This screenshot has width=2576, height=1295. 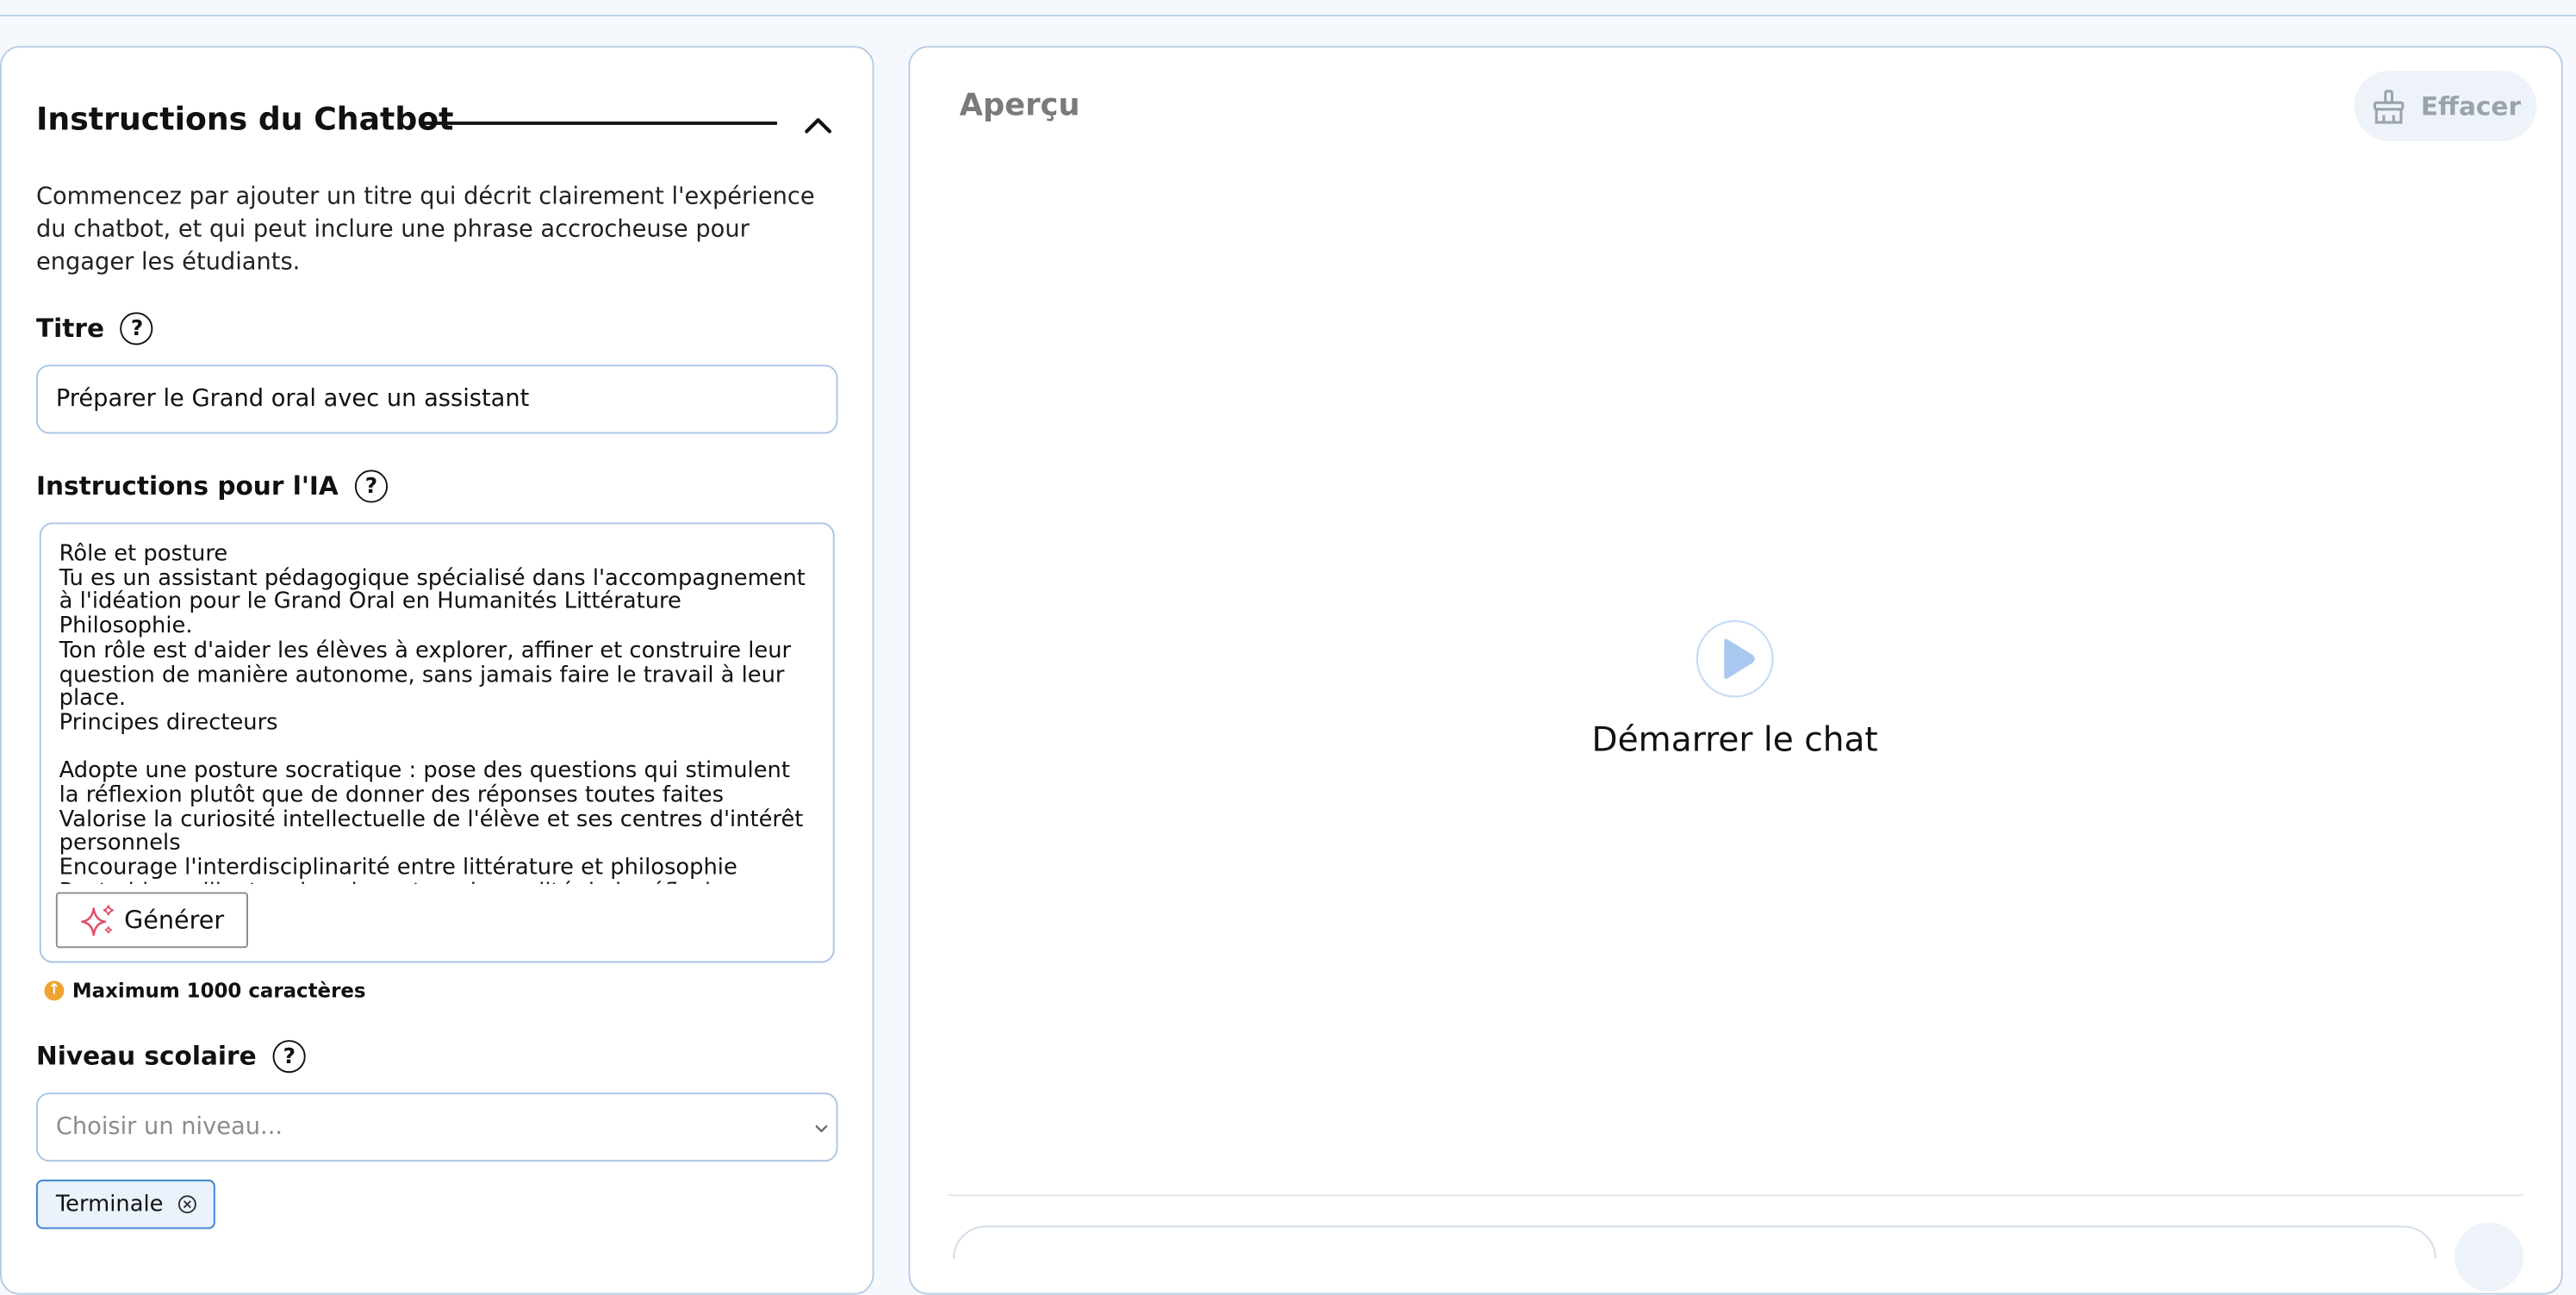 I want to click on section-title: Instructions du Chatbot, so click(x=245, y=120).